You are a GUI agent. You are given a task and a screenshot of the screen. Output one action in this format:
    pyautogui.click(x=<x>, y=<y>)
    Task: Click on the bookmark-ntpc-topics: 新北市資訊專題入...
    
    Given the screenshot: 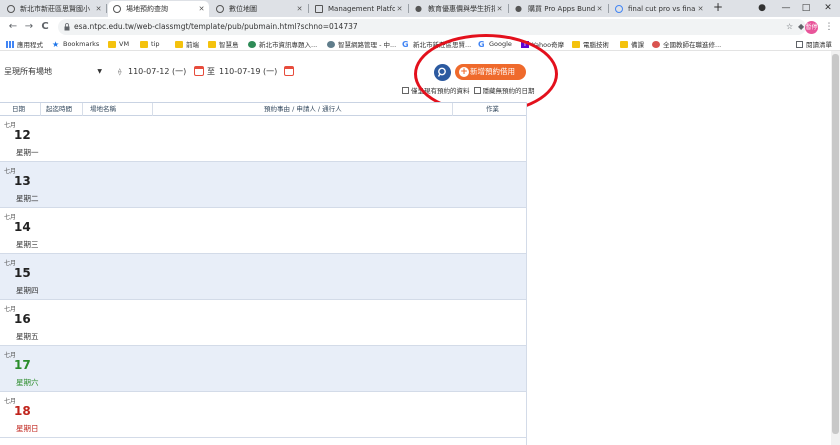 What is the action you would take?
    pyautogui.click(x=282, y=44)
    